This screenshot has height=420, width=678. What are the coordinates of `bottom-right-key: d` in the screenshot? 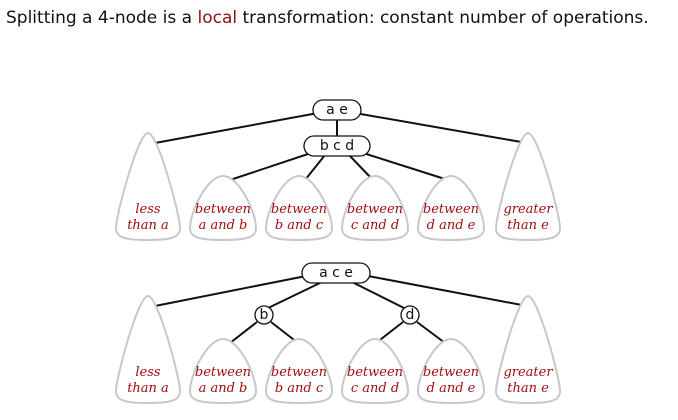 It's located at (410, 315).